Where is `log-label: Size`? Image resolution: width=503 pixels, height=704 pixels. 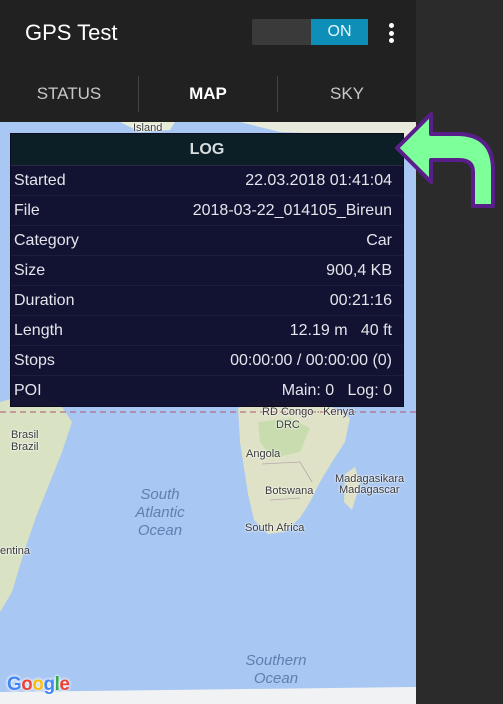
log-label: Size is located at coordinates (30, 270).